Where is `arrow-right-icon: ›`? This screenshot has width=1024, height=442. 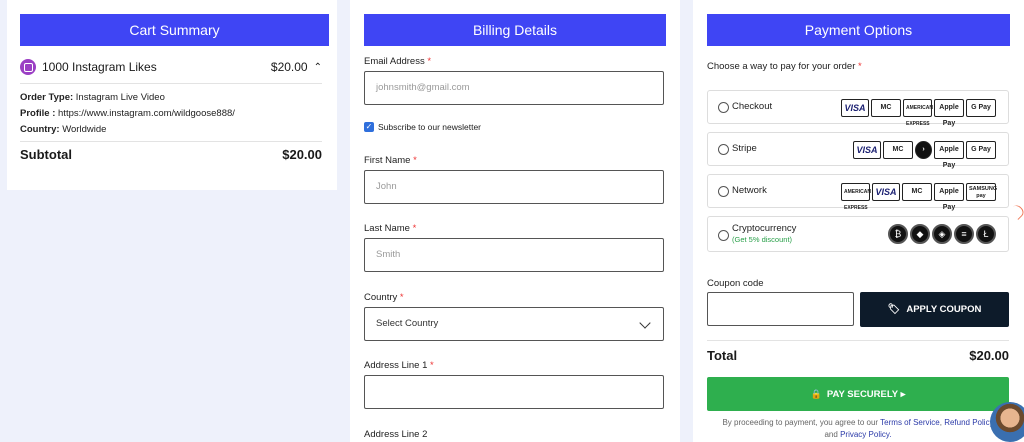 arrow-right-icon: › is located at coordinates (923, 150).